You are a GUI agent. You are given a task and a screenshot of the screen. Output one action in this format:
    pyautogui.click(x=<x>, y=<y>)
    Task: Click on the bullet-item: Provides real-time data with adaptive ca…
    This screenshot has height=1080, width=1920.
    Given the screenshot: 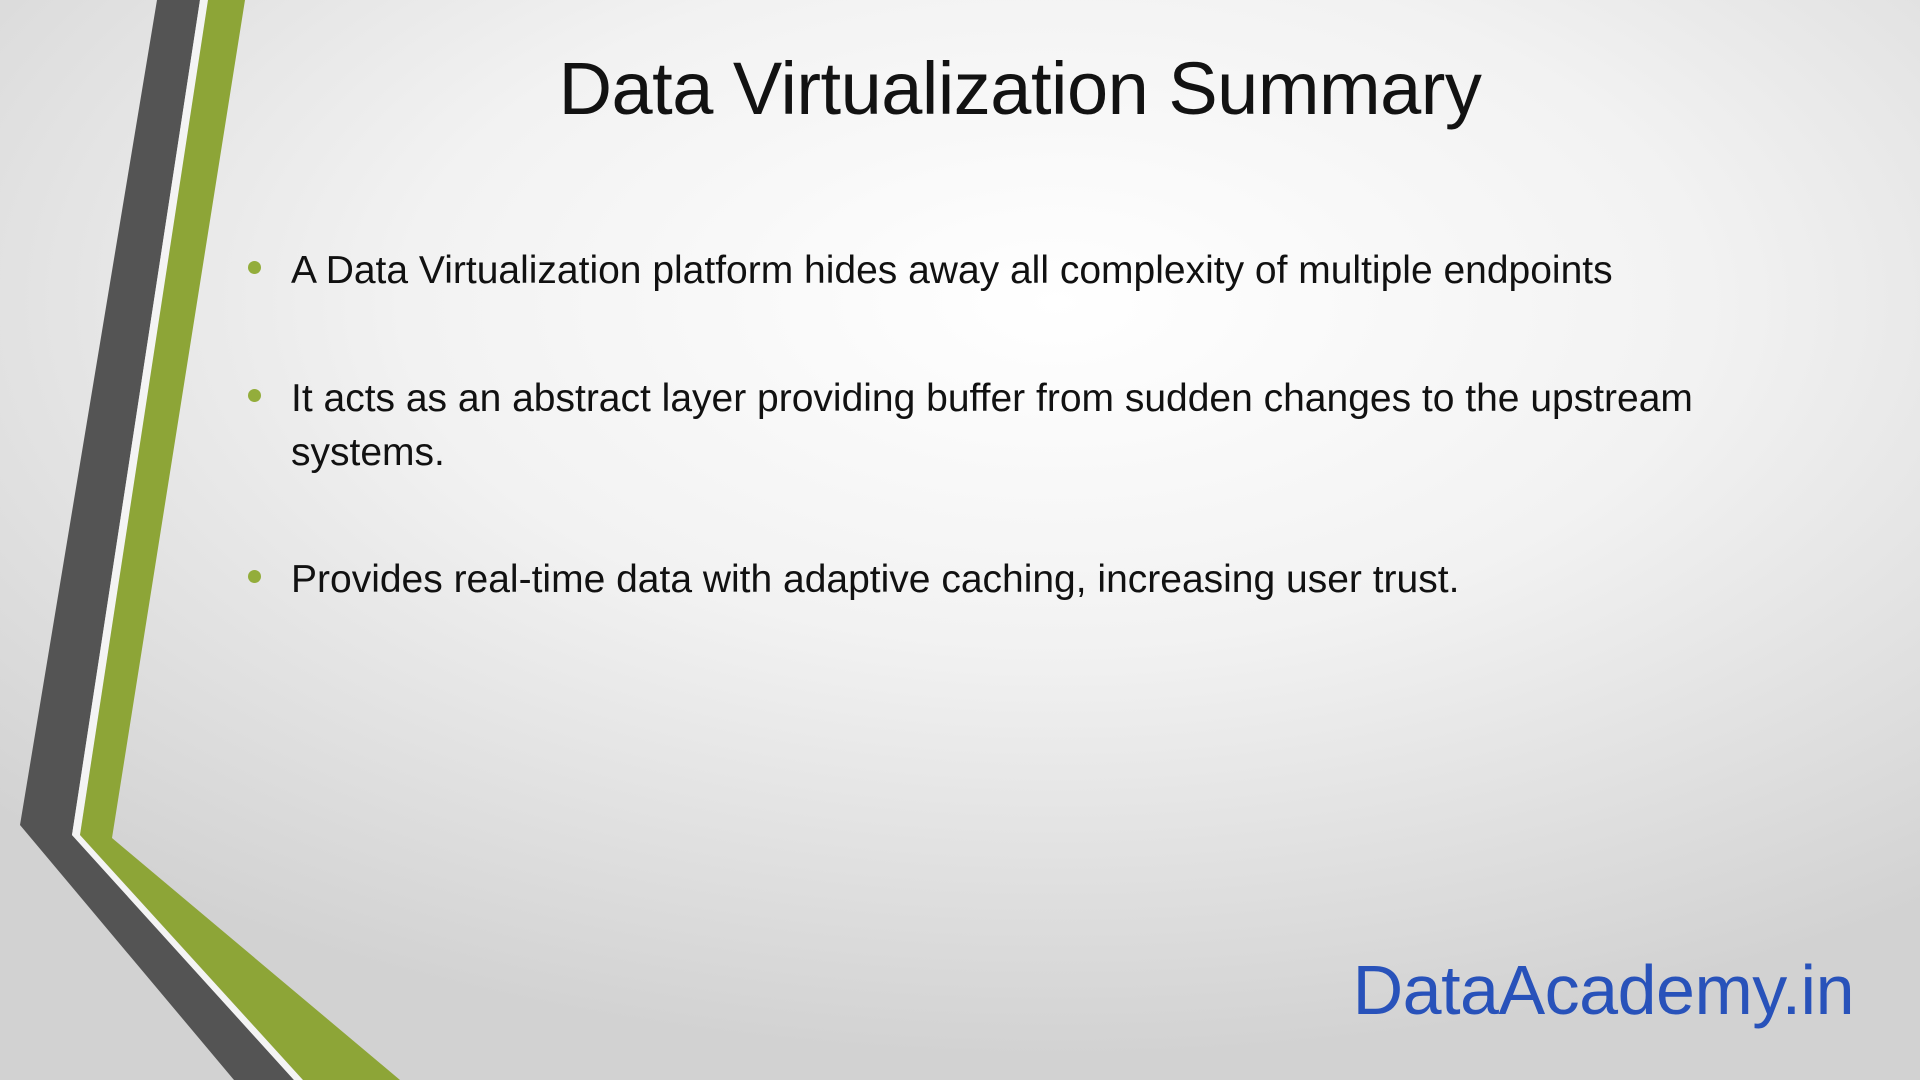 What is the action you would take?
    pyautogui.click(x=1020, y=580)
    